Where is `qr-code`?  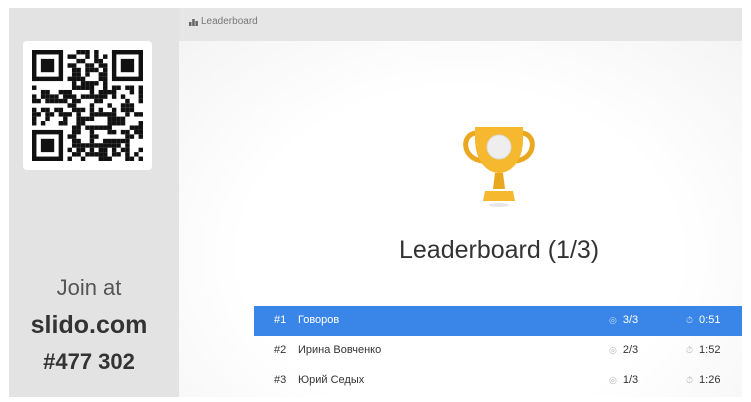 qr-code is located at coordinates (87, 105).